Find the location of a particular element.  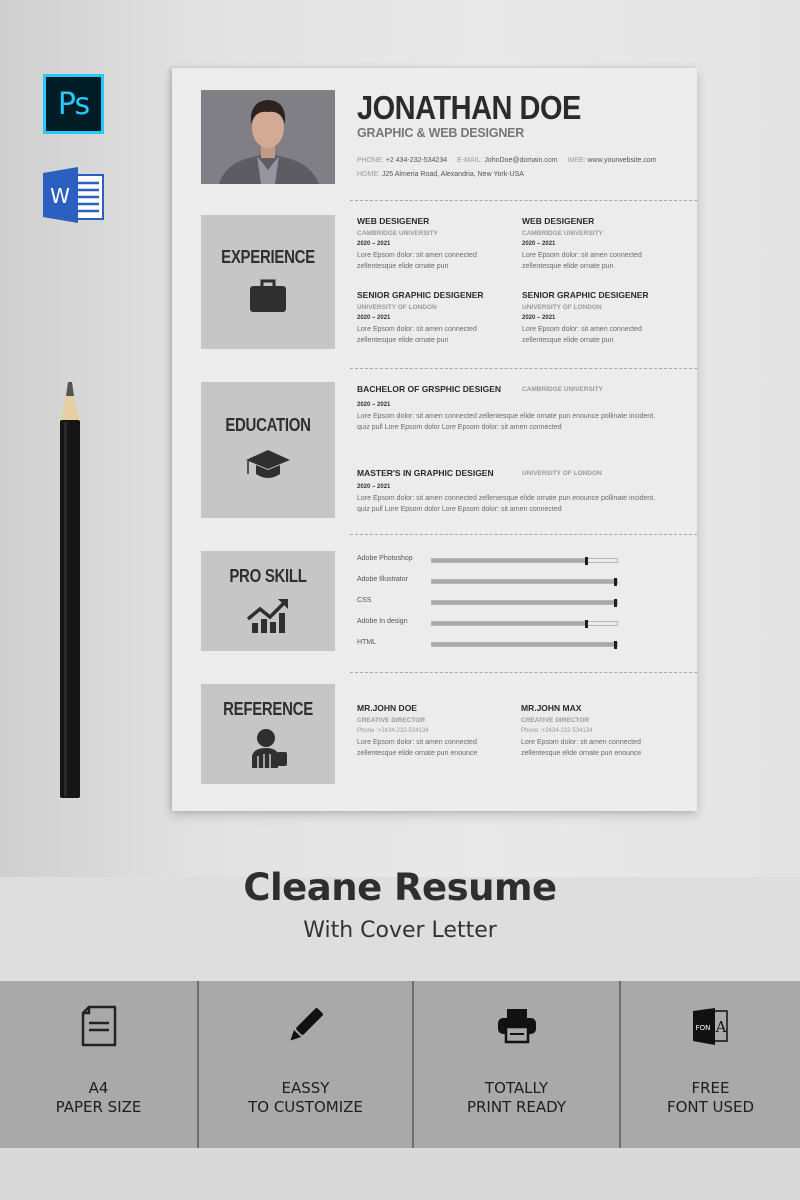

reference-section-box: REFERENCE is located at coordinates (268, 734).